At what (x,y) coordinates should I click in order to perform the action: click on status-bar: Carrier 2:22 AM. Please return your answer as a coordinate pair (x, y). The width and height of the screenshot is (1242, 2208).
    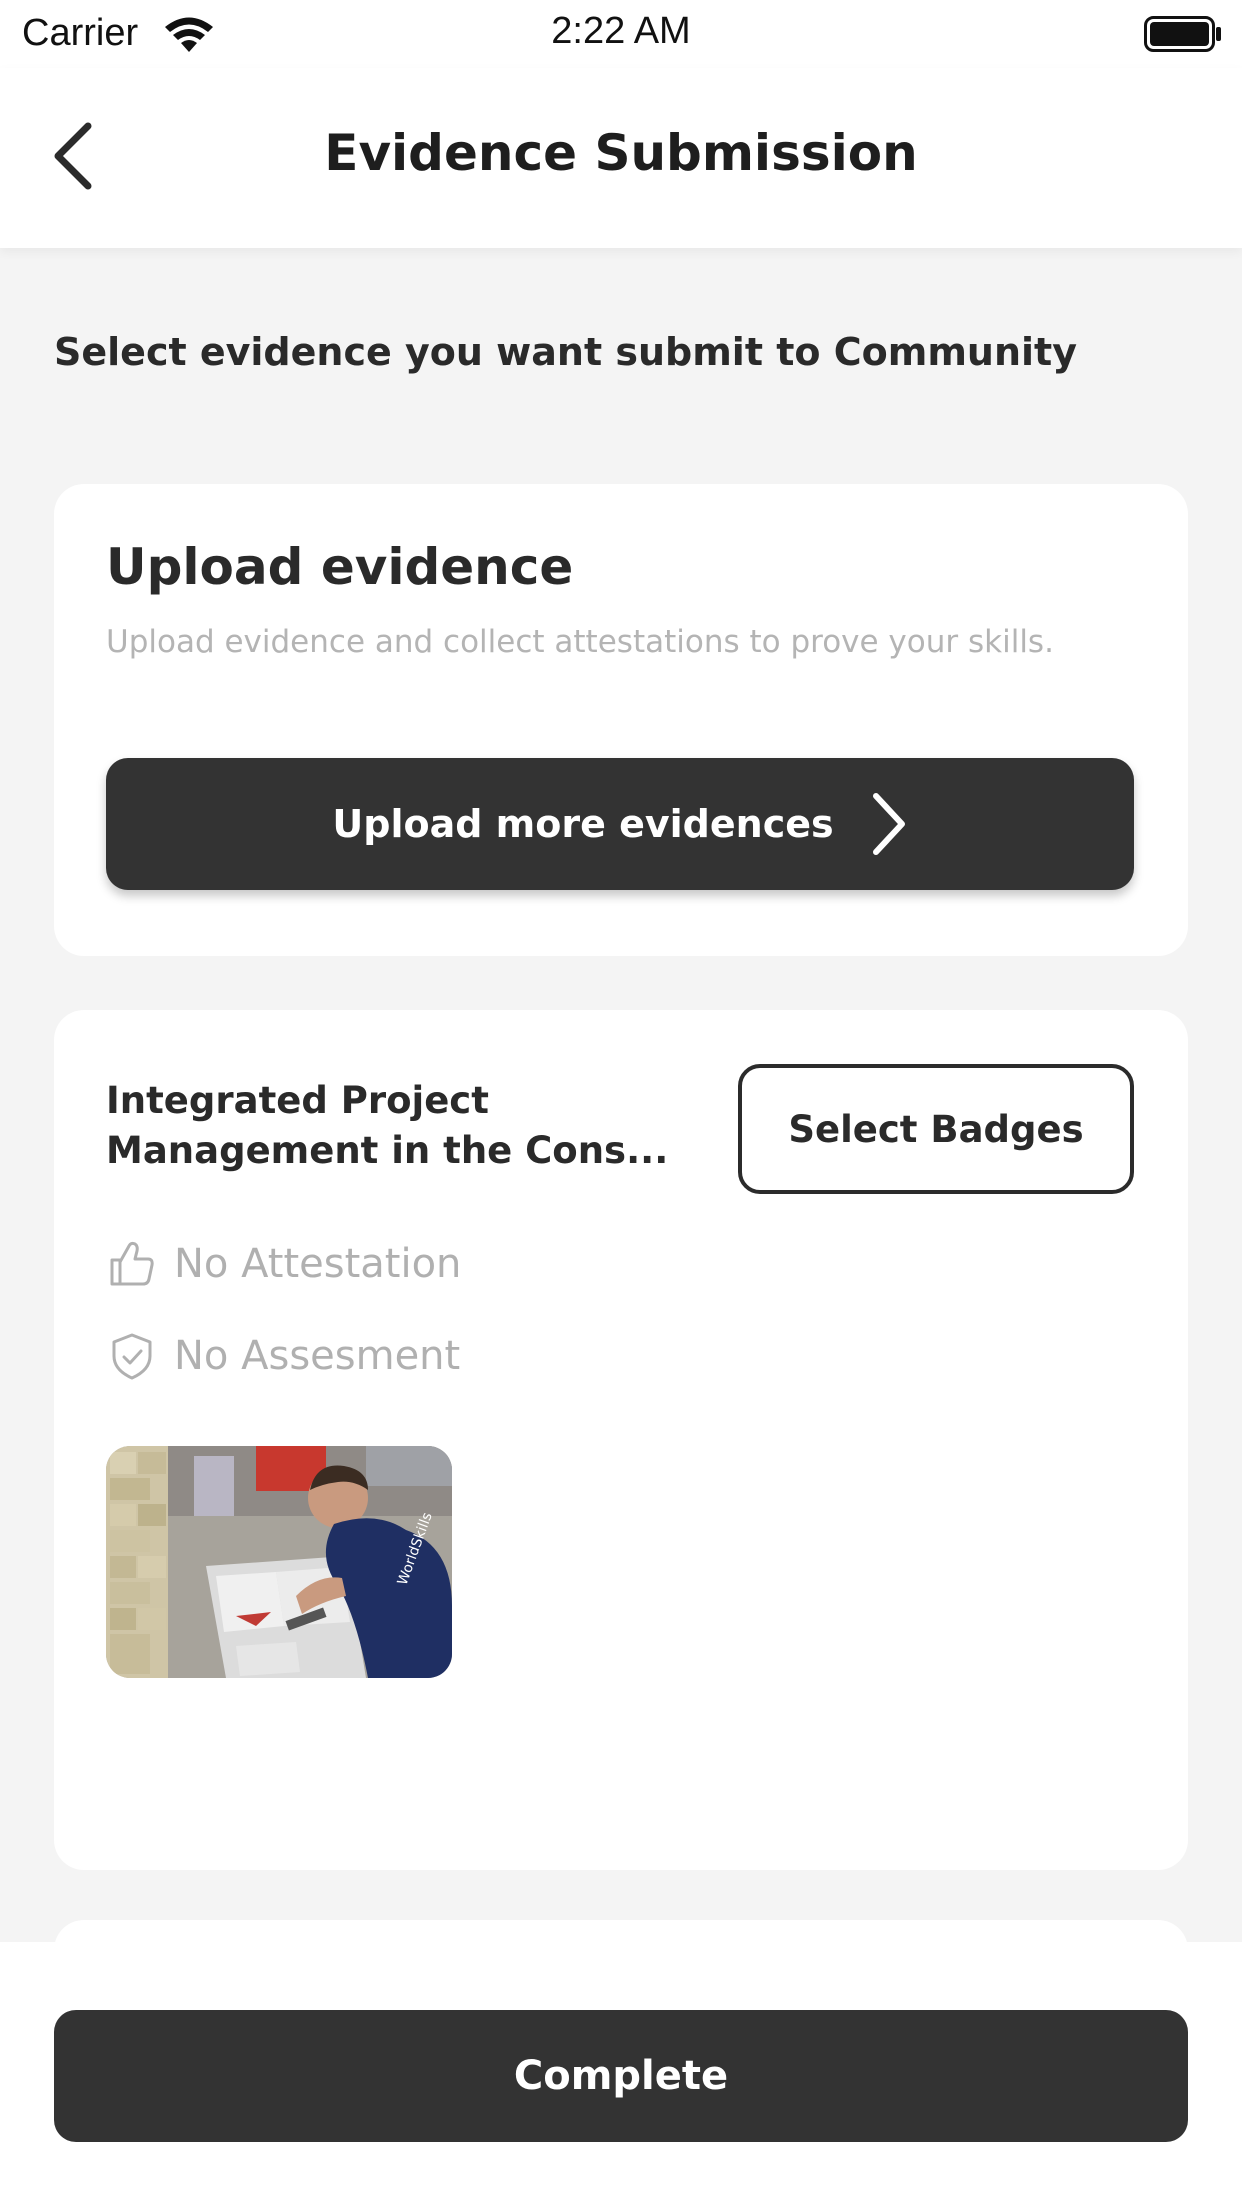
    Looking at the image, I should click on (621, 34).